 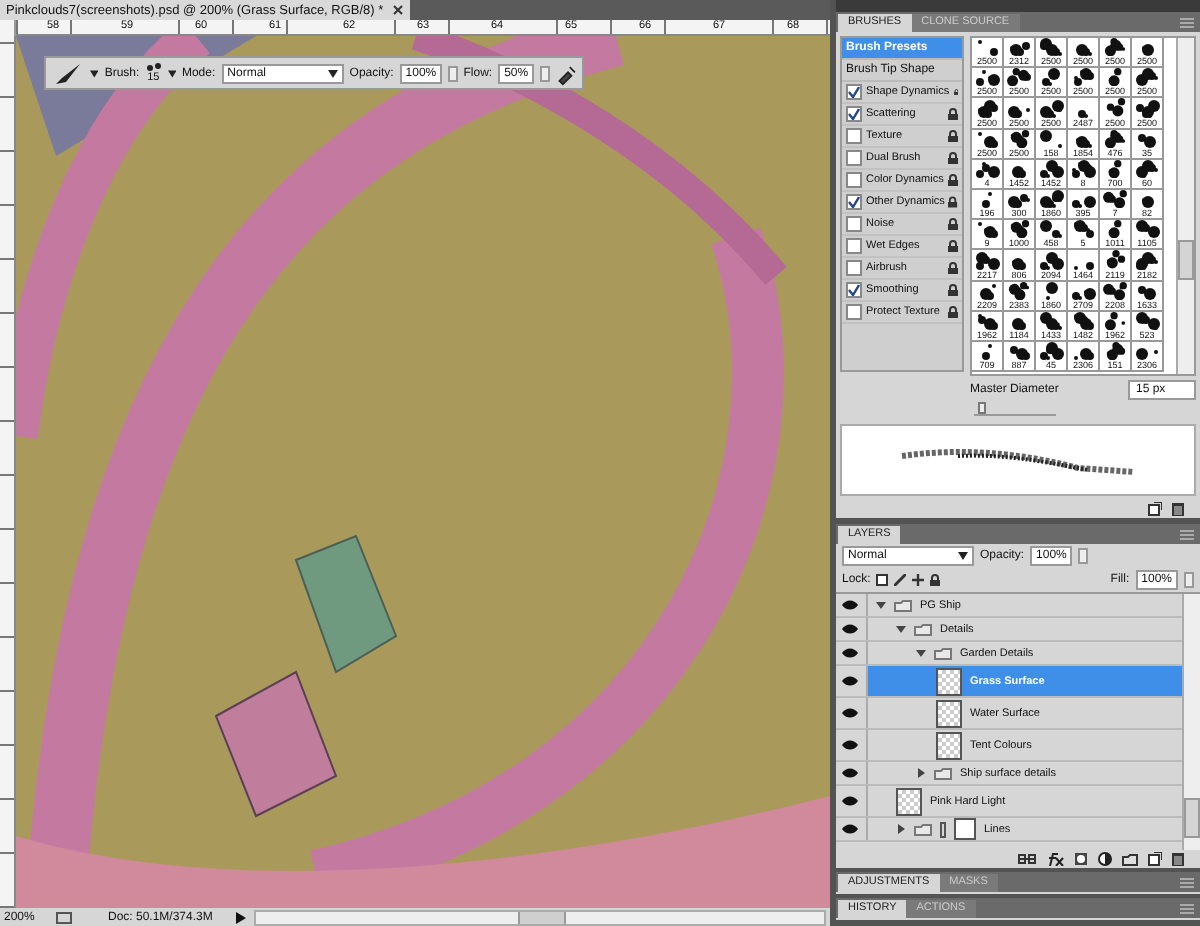 I want to click on brush-icon, so click(x=68, y=73).